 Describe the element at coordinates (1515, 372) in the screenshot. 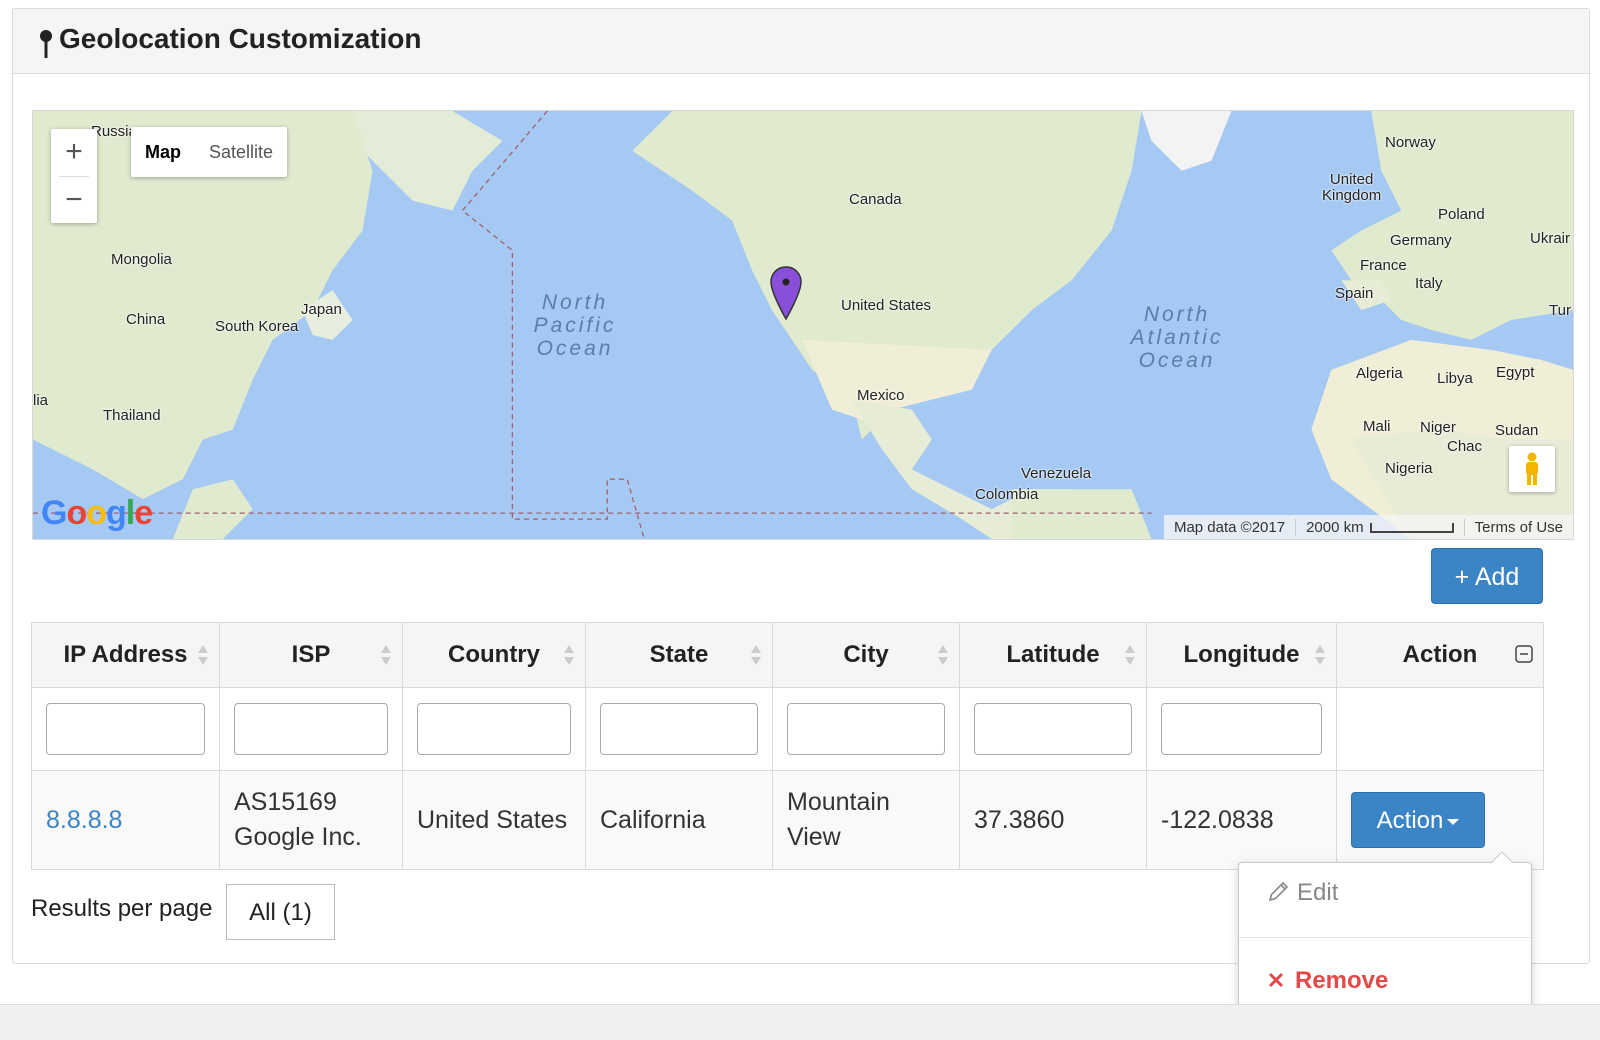

I see `map-label-egypt: Egypt` at that location.